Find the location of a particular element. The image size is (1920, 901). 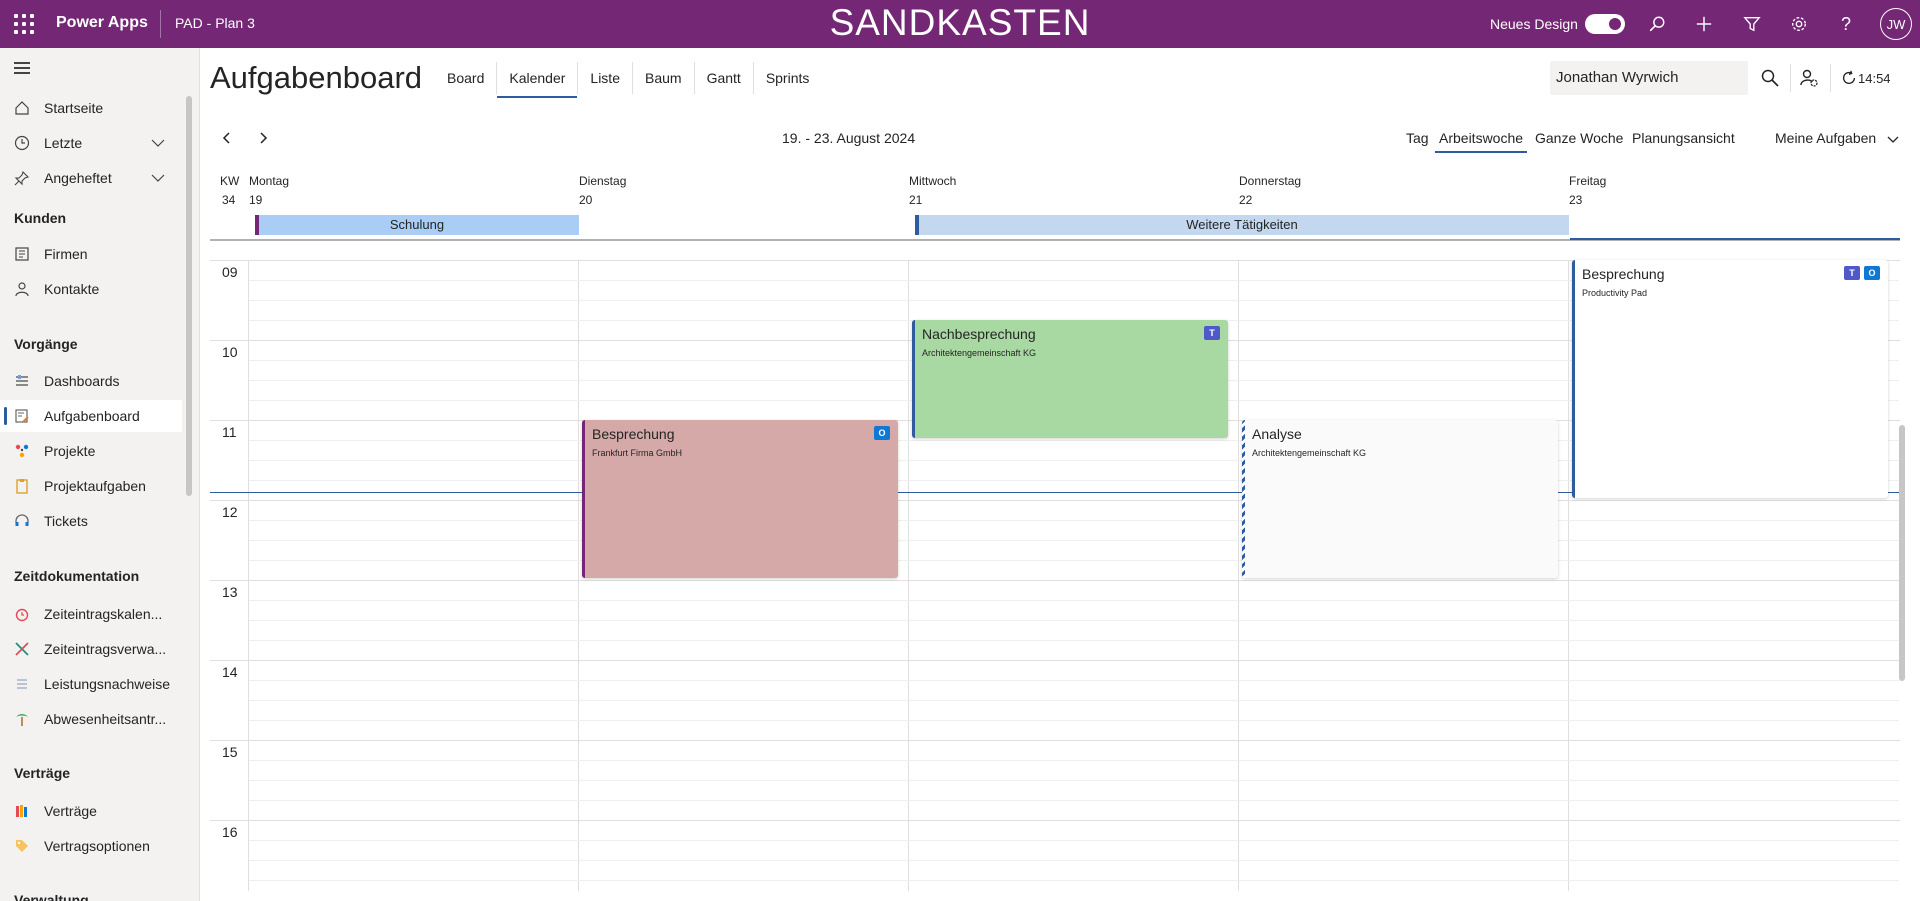

settings-icon is located at coordinates (1799, 24).